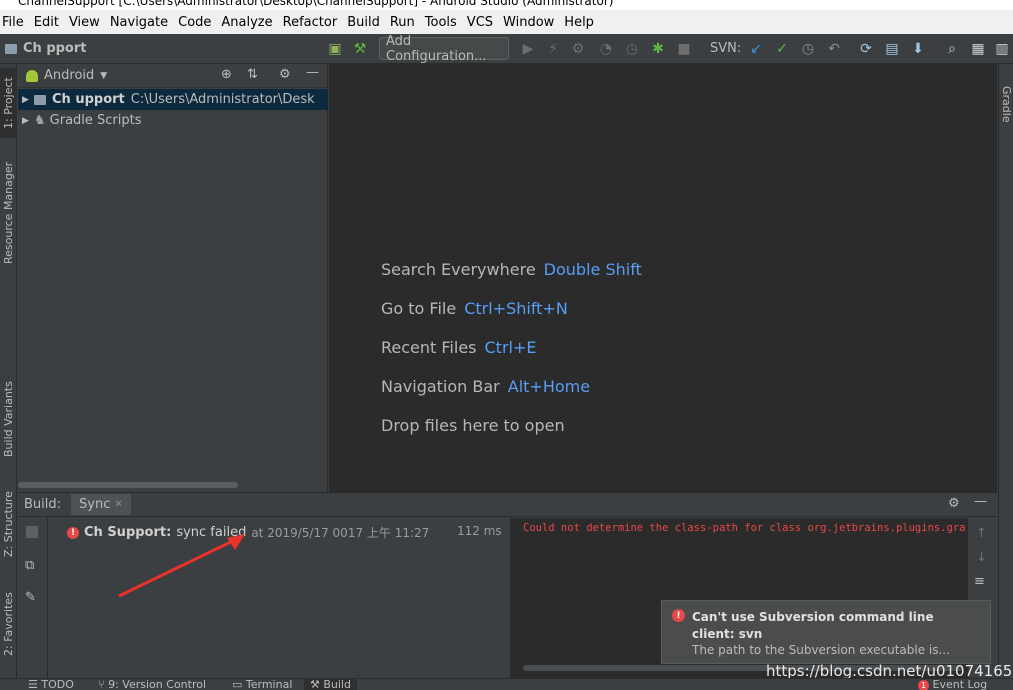  Describe the element at coordinates (684, 49) in the screenshot. I see `stop-icon: ■` at that location.